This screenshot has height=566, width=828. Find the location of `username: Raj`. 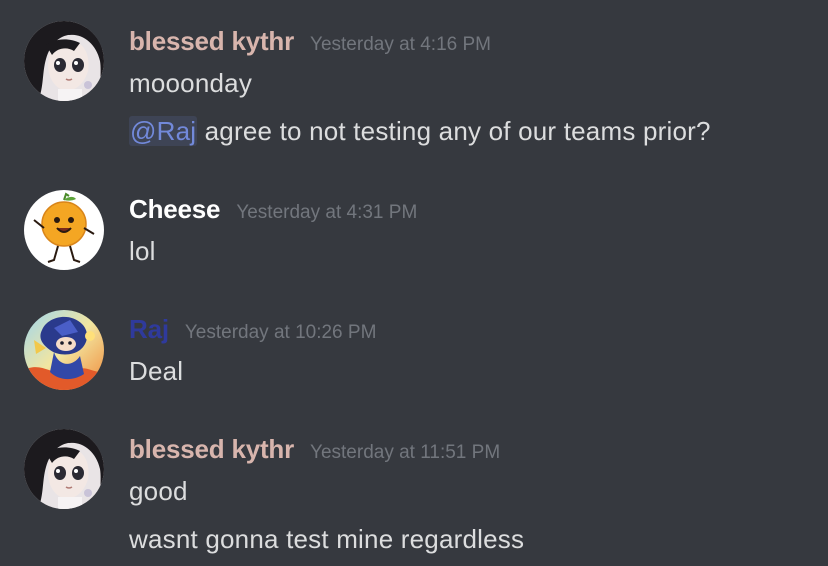

username: Raj is located at coordinates (149, 329).